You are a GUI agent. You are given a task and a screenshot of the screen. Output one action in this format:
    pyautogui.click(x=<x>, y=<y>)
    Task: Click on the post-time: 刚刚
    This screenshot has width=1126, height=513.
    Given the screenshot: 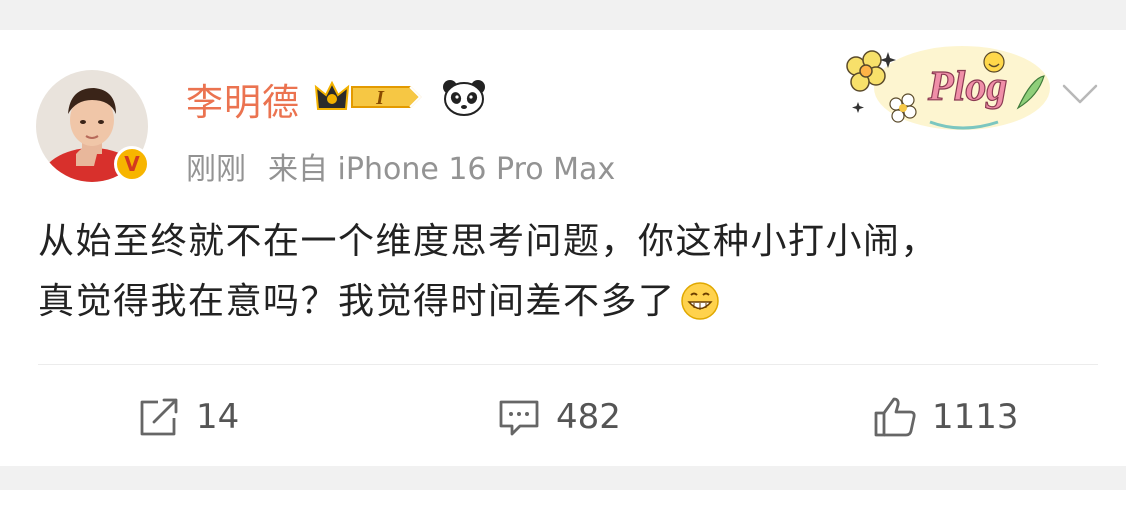 What is the action you would take?
    pyautogui.click(x=216, y=169)
    